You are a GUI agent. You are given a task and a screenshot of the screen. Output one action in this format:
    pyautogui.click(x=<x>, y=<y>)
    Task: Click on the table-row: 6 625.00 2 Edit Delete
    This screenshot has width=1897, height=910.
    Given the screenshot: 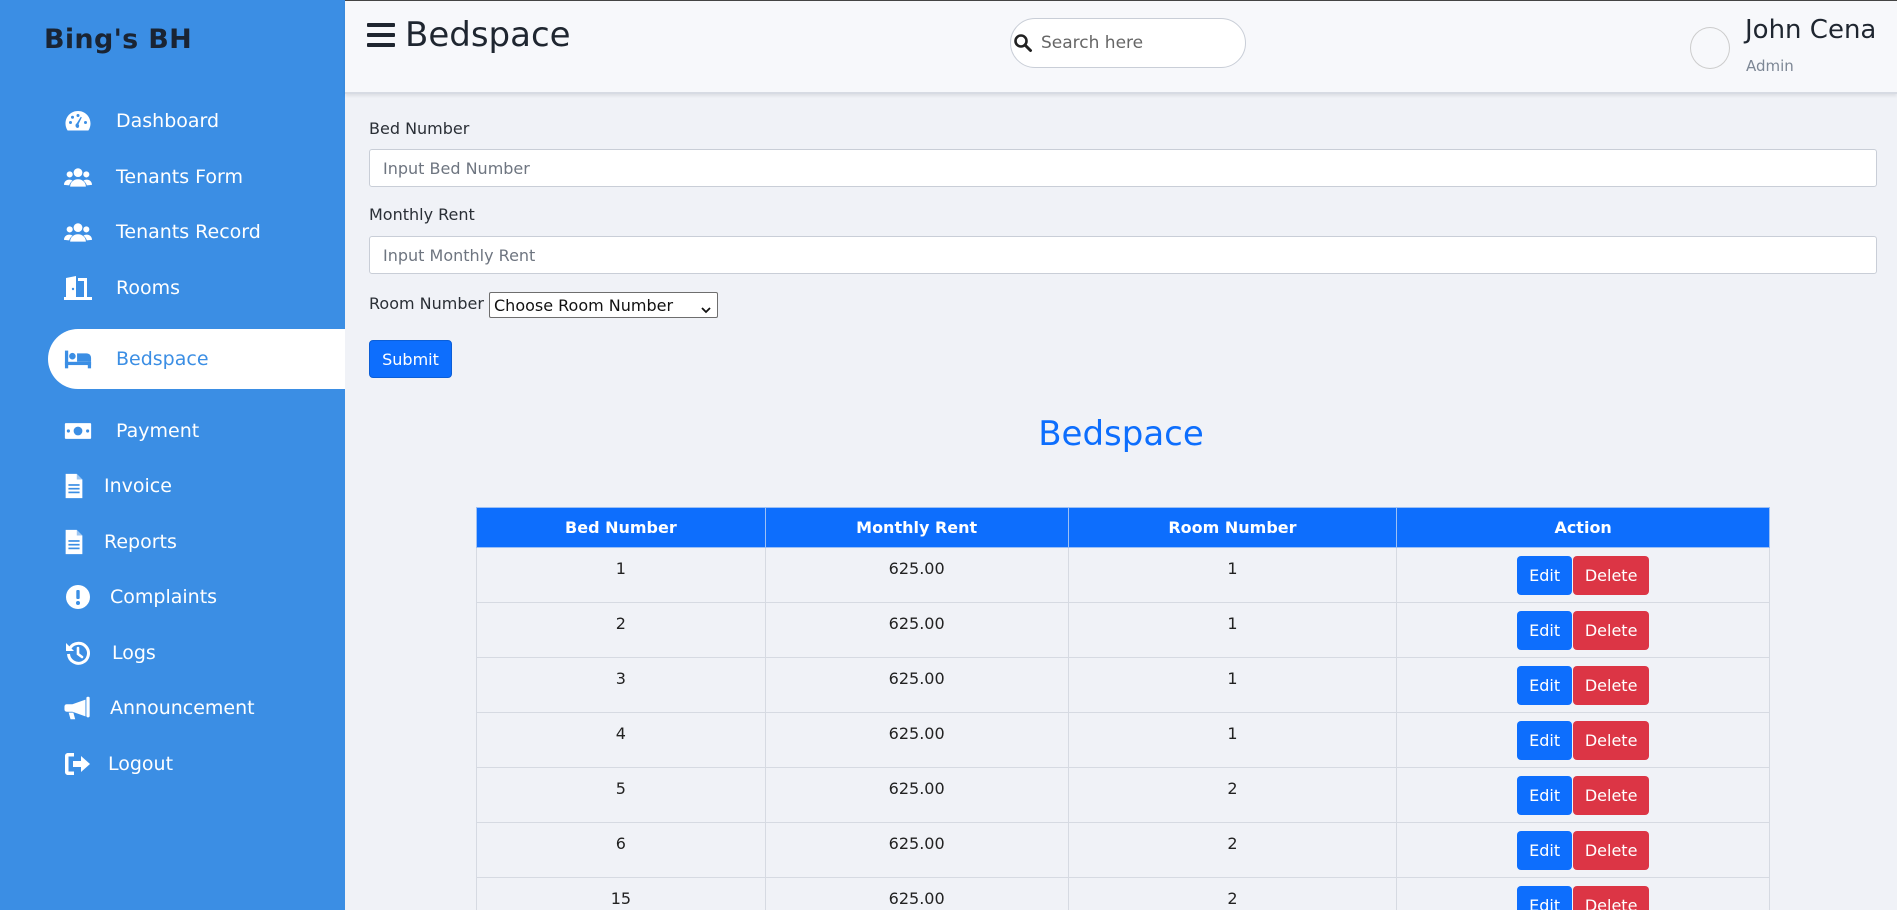 What is the action you would take?
    pyautogui.click(x=1123, y=850)
    